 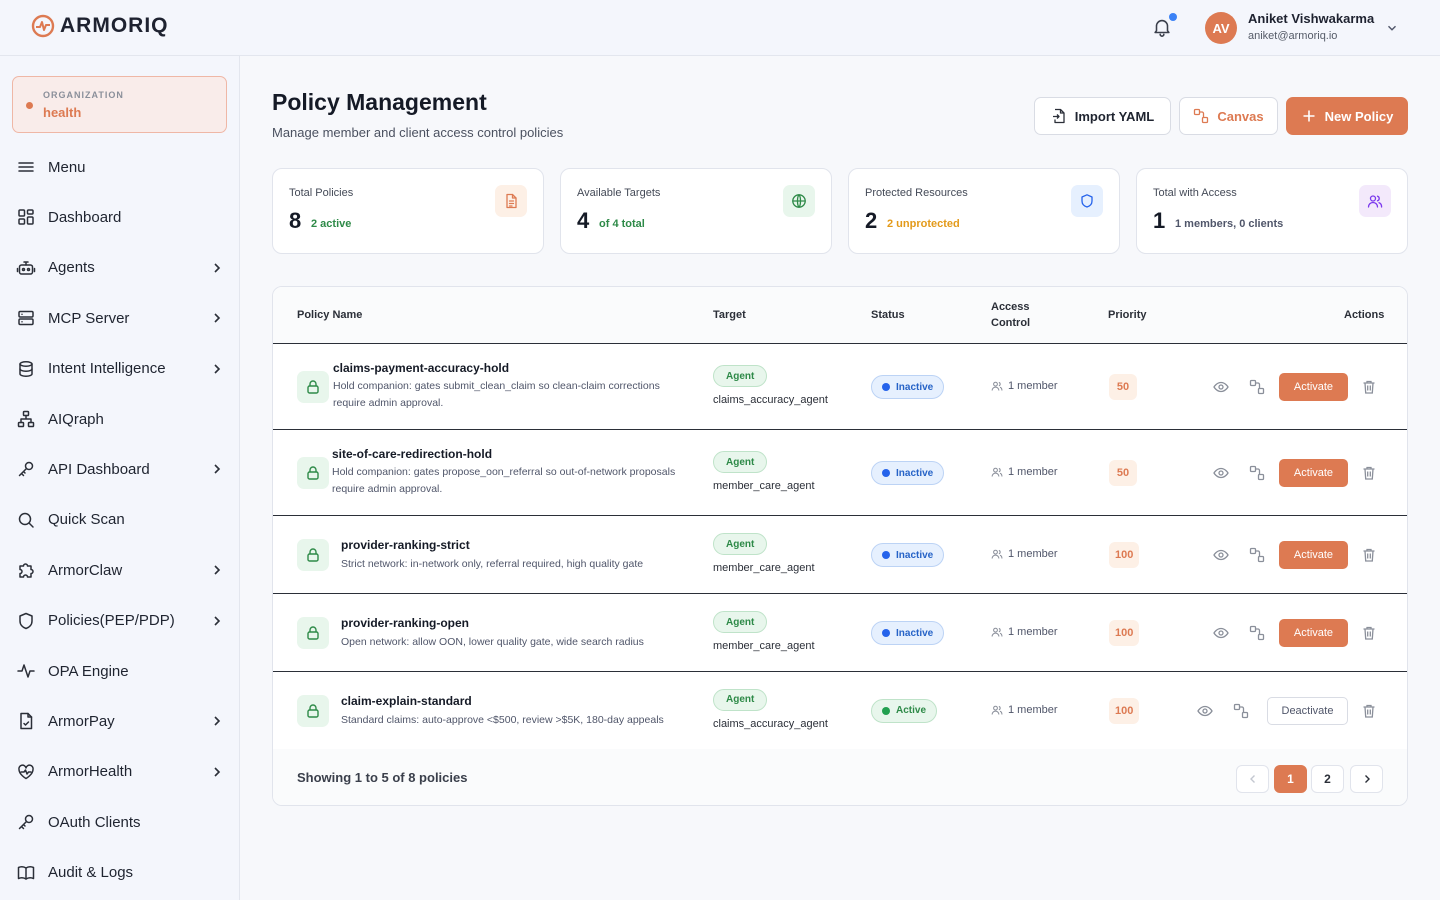 I want to click on status-badge: Inactive, so click(x=908, y=387).